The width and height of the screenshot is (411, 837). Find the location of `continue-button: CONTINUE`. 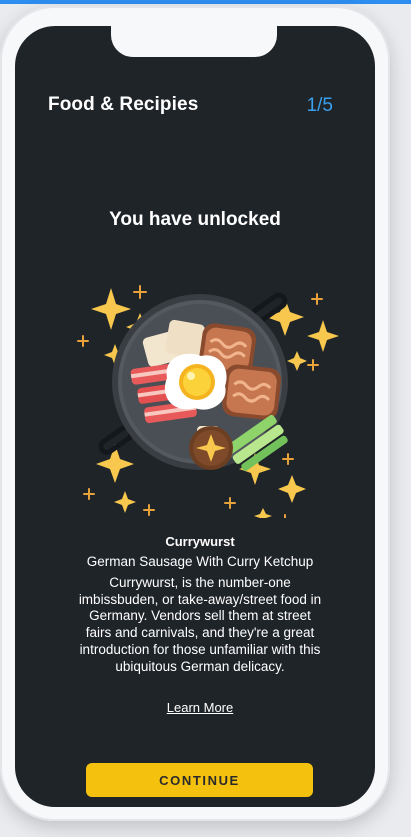

continue-button: CONTINUE is located at coordinates (199, 780).